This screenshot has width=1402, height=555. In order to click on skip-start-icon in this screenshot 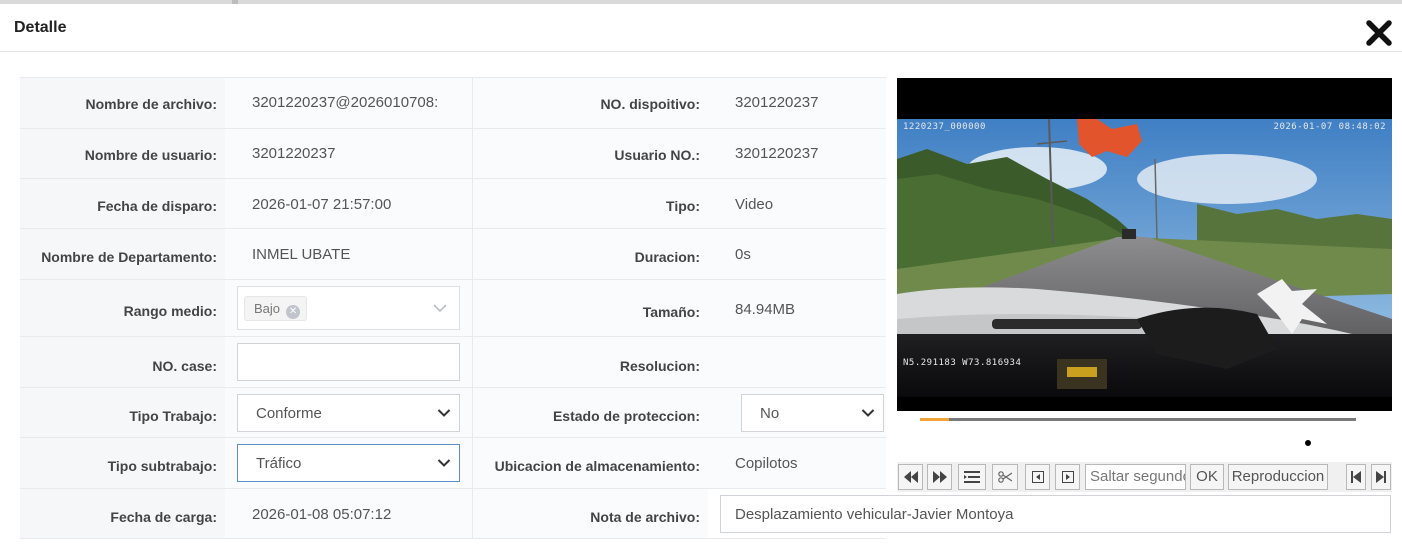, I will do `click(1356, 477)`.